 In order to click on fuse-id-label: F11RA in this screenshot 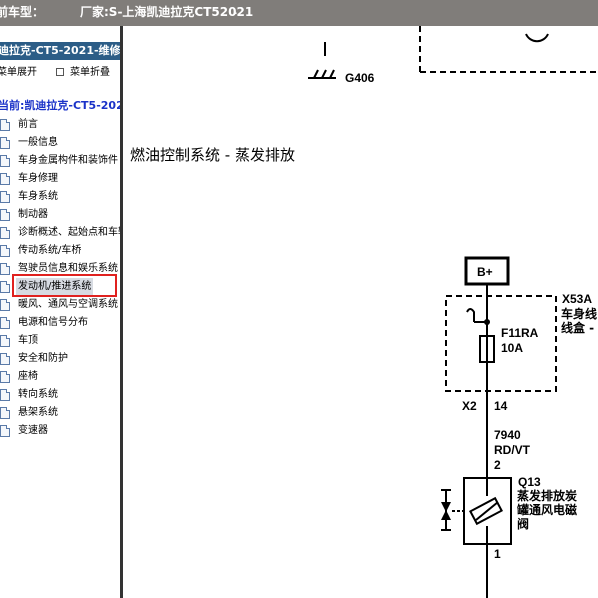, I will do `click(520, 333)`.